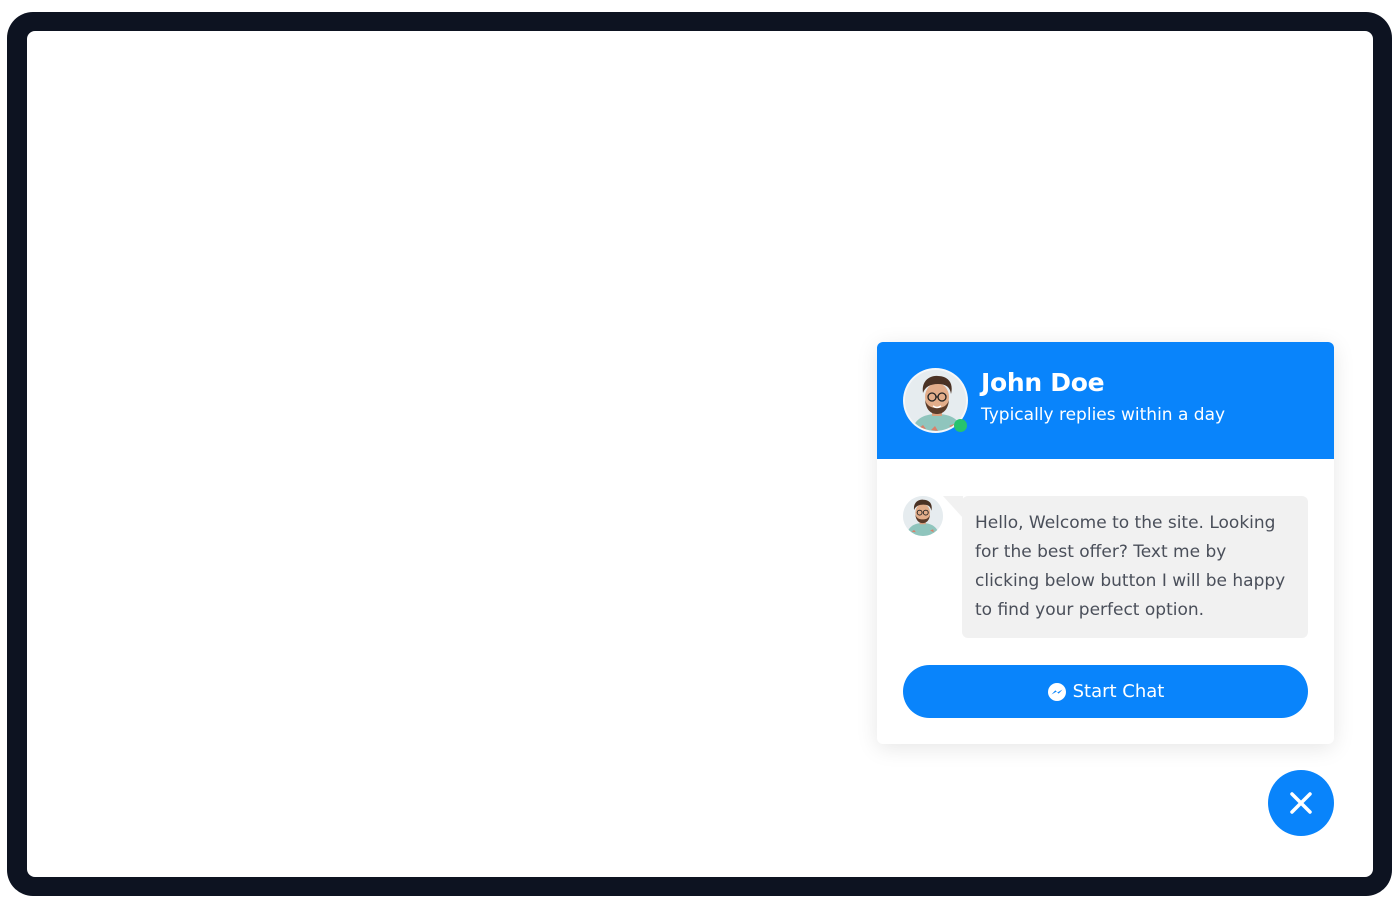  I want to click on avatar-photo-icon, so click(923, 516).